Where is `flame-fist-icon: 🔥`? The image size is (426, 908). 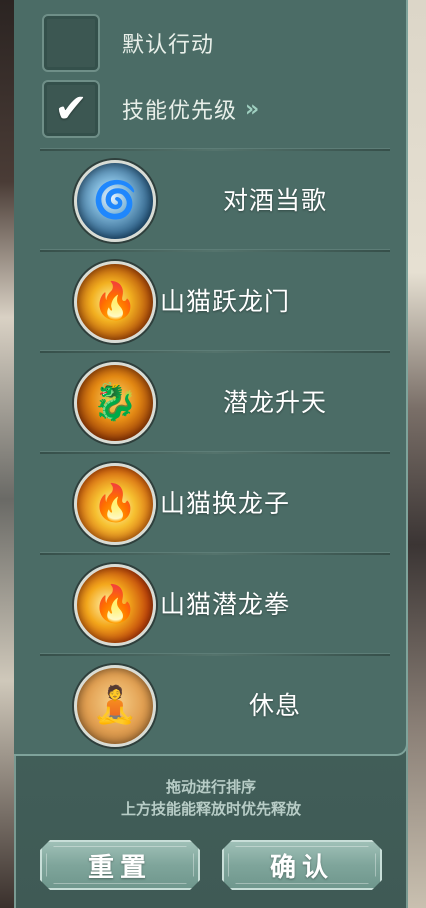 flame-fist-icon: 🔥 is located at coordinates (115, 605).